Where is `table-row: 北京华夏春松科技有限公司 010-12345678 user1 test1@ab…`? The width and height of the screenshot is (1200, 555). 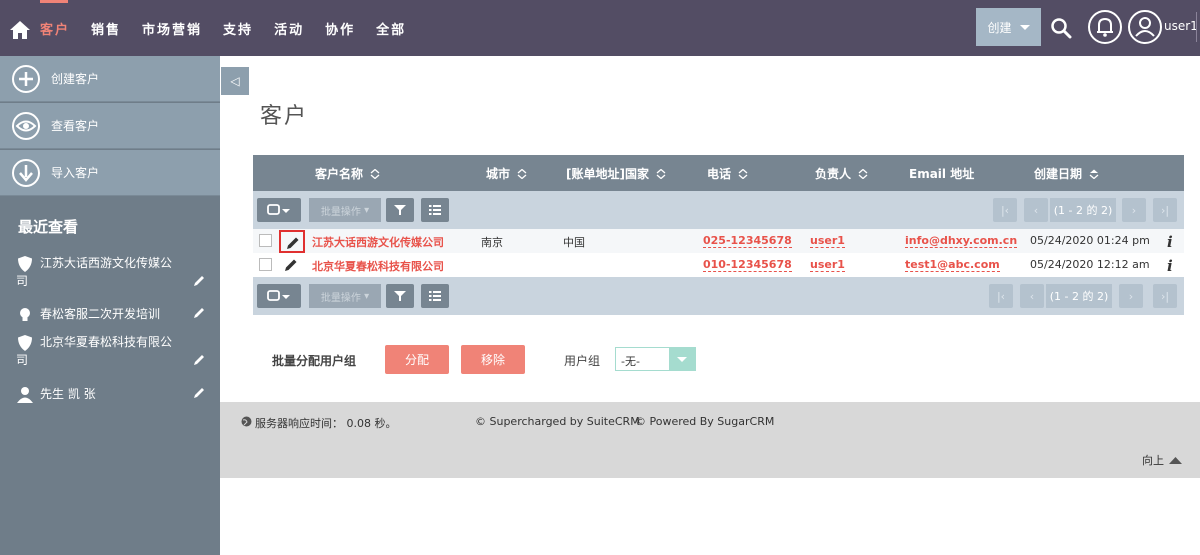 table-row: 北京华夏春松科技有限公司 010-12345678 user1 test1@ab… is located at coordinates (718, 265).